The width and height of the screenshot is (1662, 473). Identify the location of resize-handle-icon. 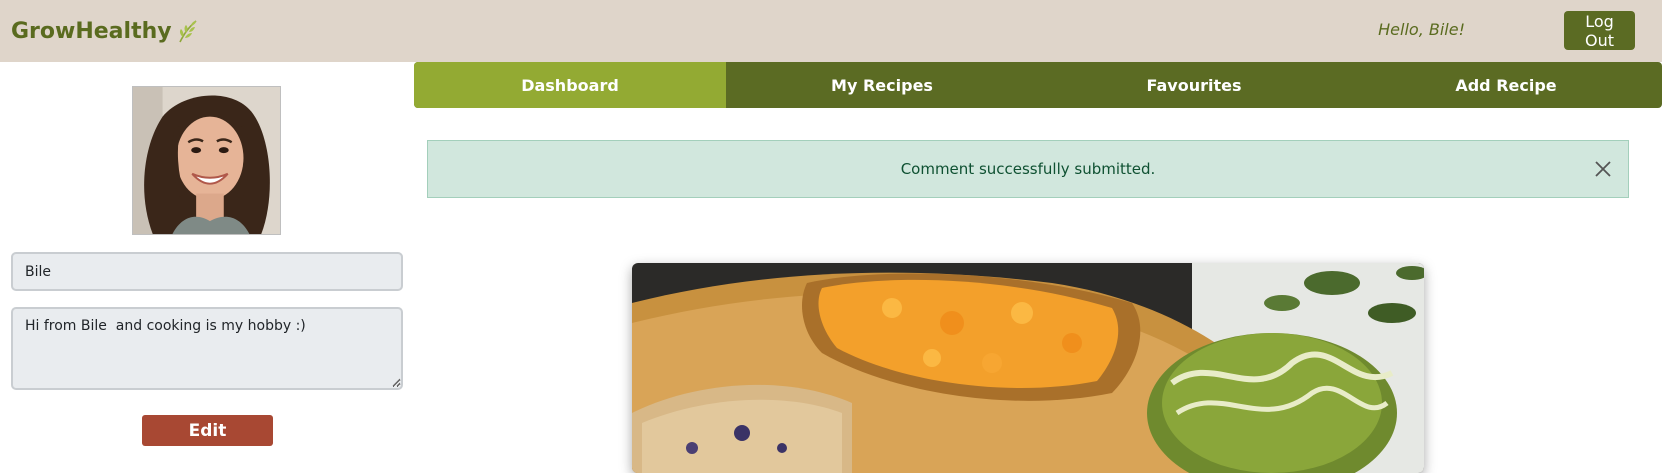
(396, 382).